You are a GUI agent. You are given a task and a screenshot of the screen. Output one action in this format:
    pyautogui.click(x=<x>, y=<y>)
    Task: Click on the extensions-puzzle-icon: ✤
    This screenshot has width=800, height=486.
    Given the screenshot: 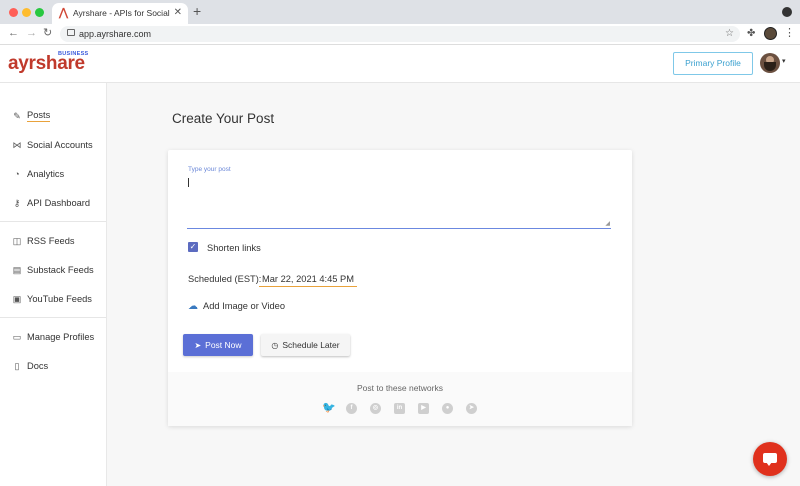 What is the action you would take?
    pyautogui.click(x=751, y=33)
    